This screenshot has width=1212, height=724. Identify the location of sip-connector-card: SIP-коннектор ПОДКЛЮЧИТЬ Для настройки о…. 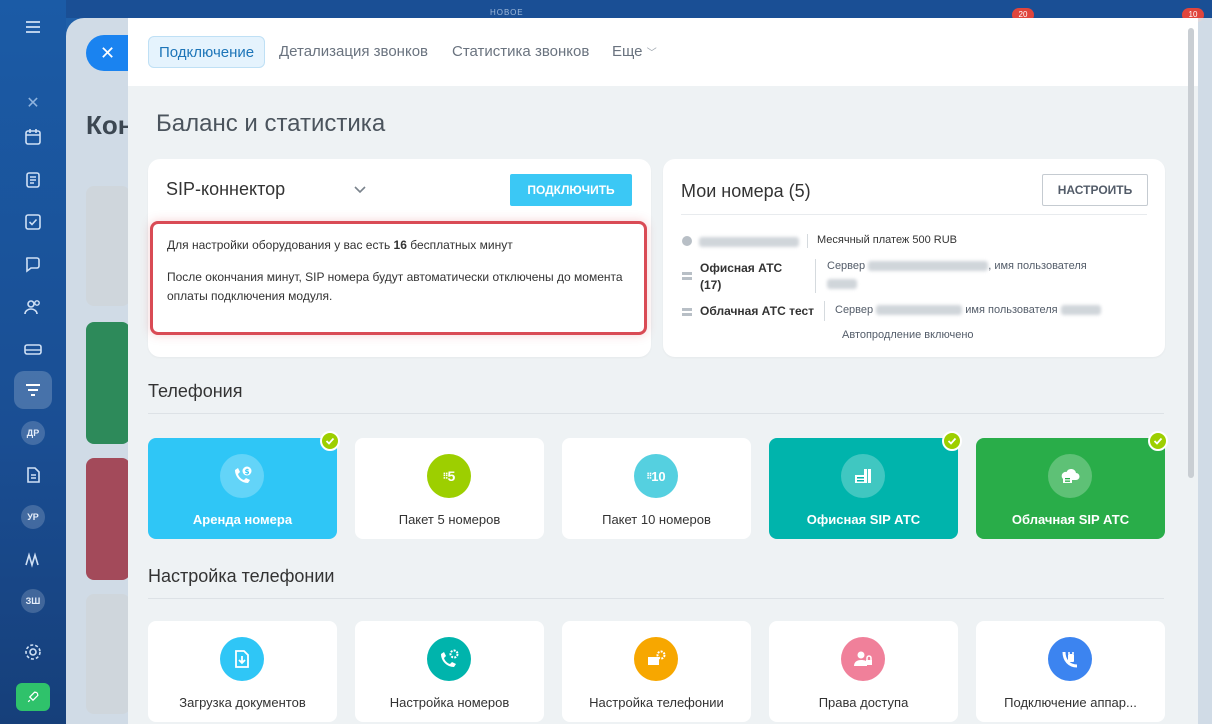
(399, 258).